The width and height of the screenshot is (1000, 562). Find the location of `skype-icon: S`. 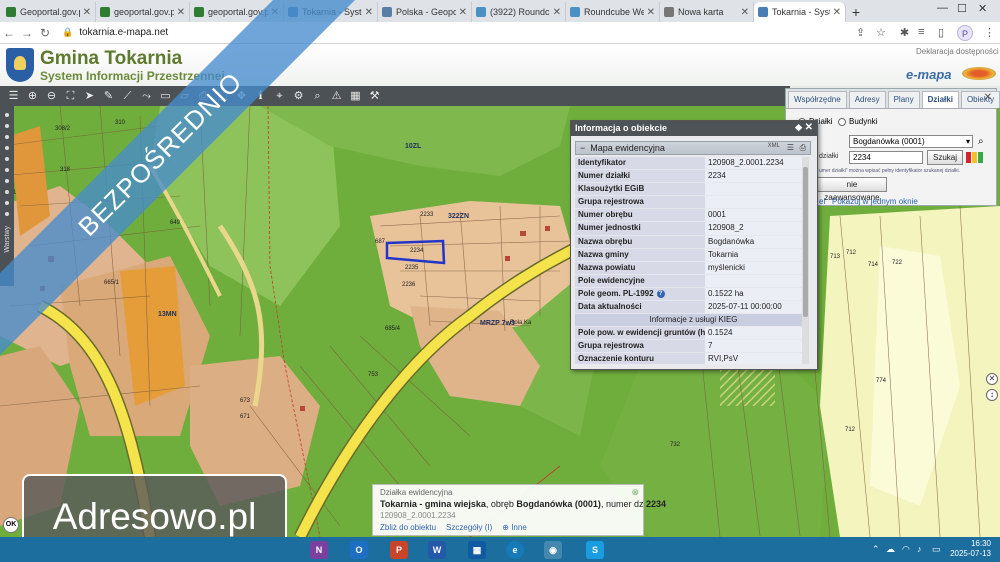

skype-icon: S is located at coordinates (595, 550).